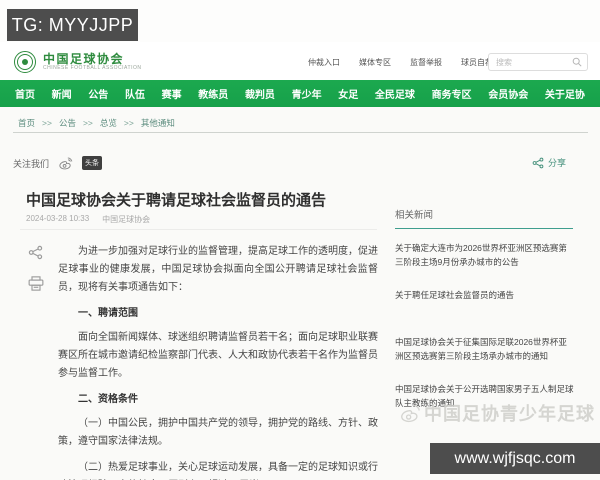 The width and height of the screenshot is (600, 480). I want to click on watermark-weibo-icon, so click(410, 413).